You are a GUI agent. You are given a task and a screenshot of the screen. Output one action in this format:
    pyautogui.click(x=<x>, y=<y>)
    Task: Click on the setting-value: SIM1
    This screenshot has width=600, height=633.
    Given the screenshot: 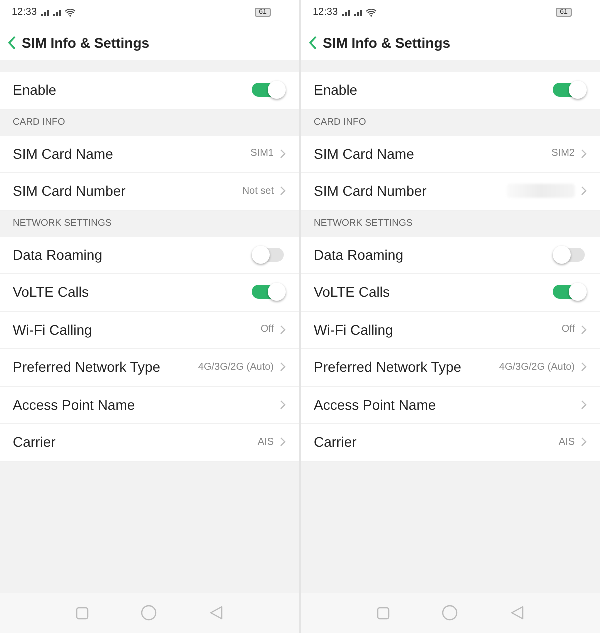 What is the action you would take?
    pyautogui.click(x=262, y=154)
    